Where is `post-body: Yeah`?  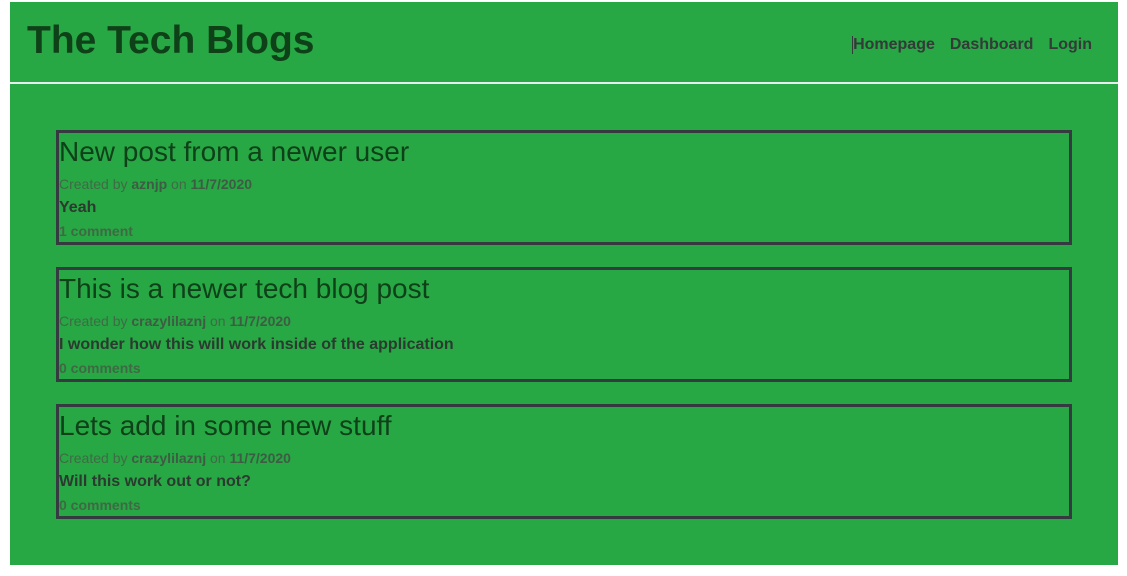
post-body: Yeah is located at coordinates (78, 207).